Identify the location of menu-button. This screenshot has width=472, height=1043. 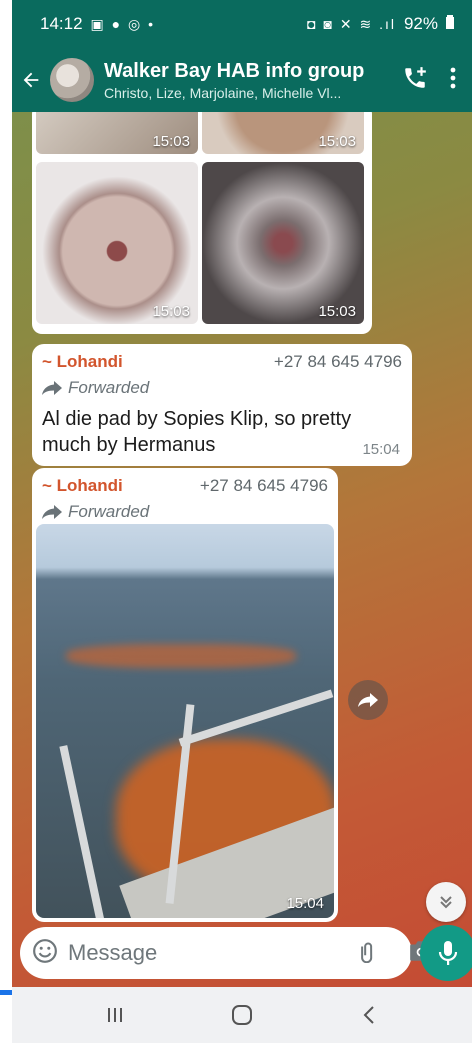
(453, 80).